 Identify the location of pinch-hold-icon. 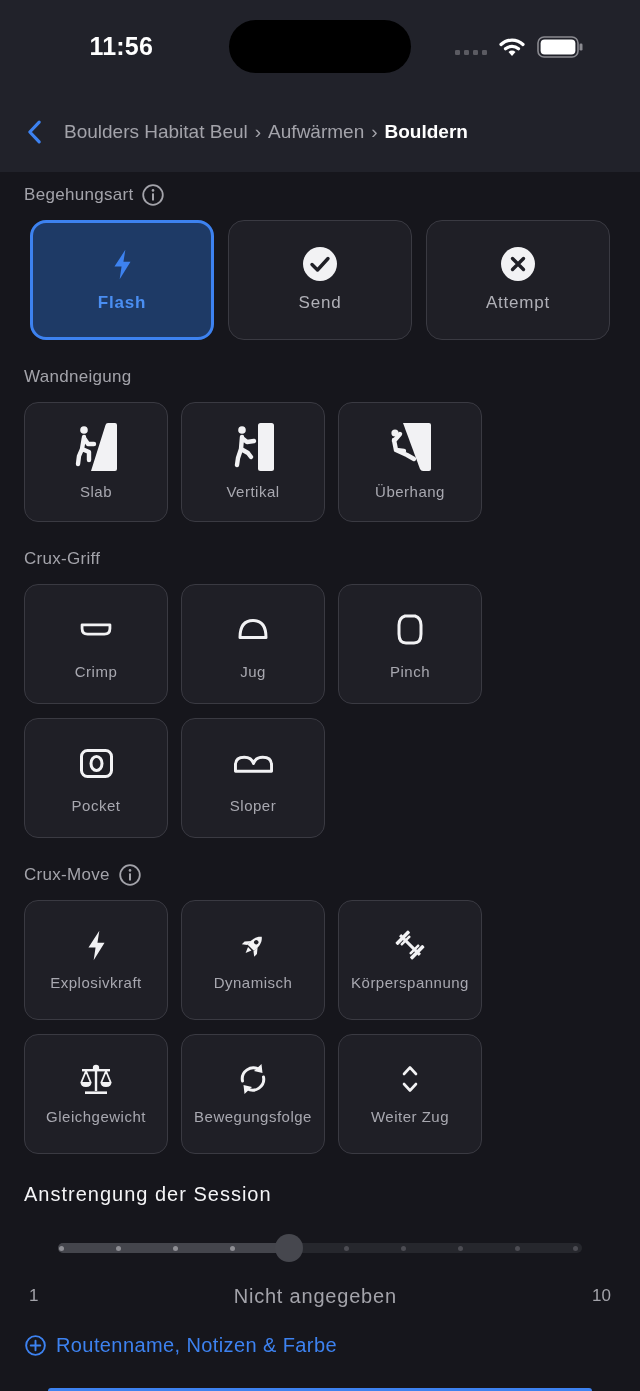
(410, 629).